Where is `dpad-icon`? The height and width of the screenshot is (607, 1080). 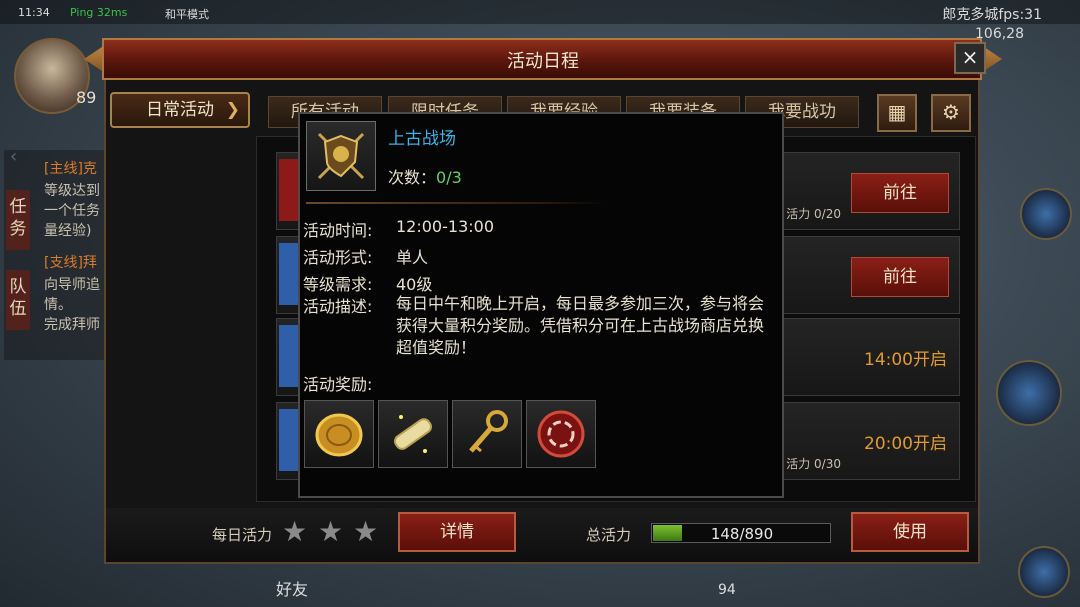 dpad-icon is located at coordinates (1046, 214).